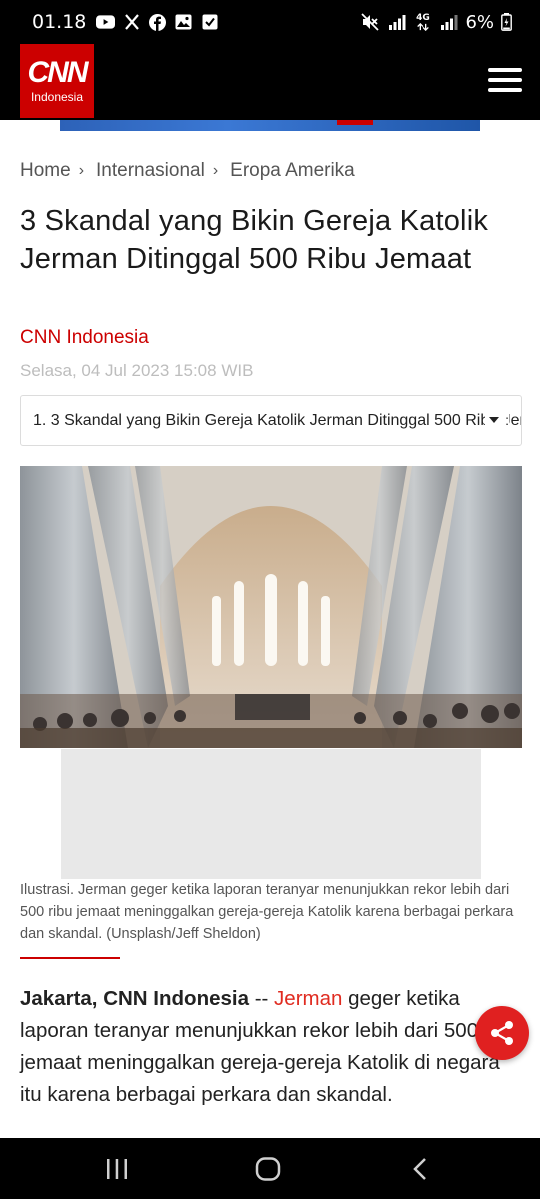  Describe the element at coordinates (59, 22) in the screenshot. I see `status-time: 01.18` at that location.